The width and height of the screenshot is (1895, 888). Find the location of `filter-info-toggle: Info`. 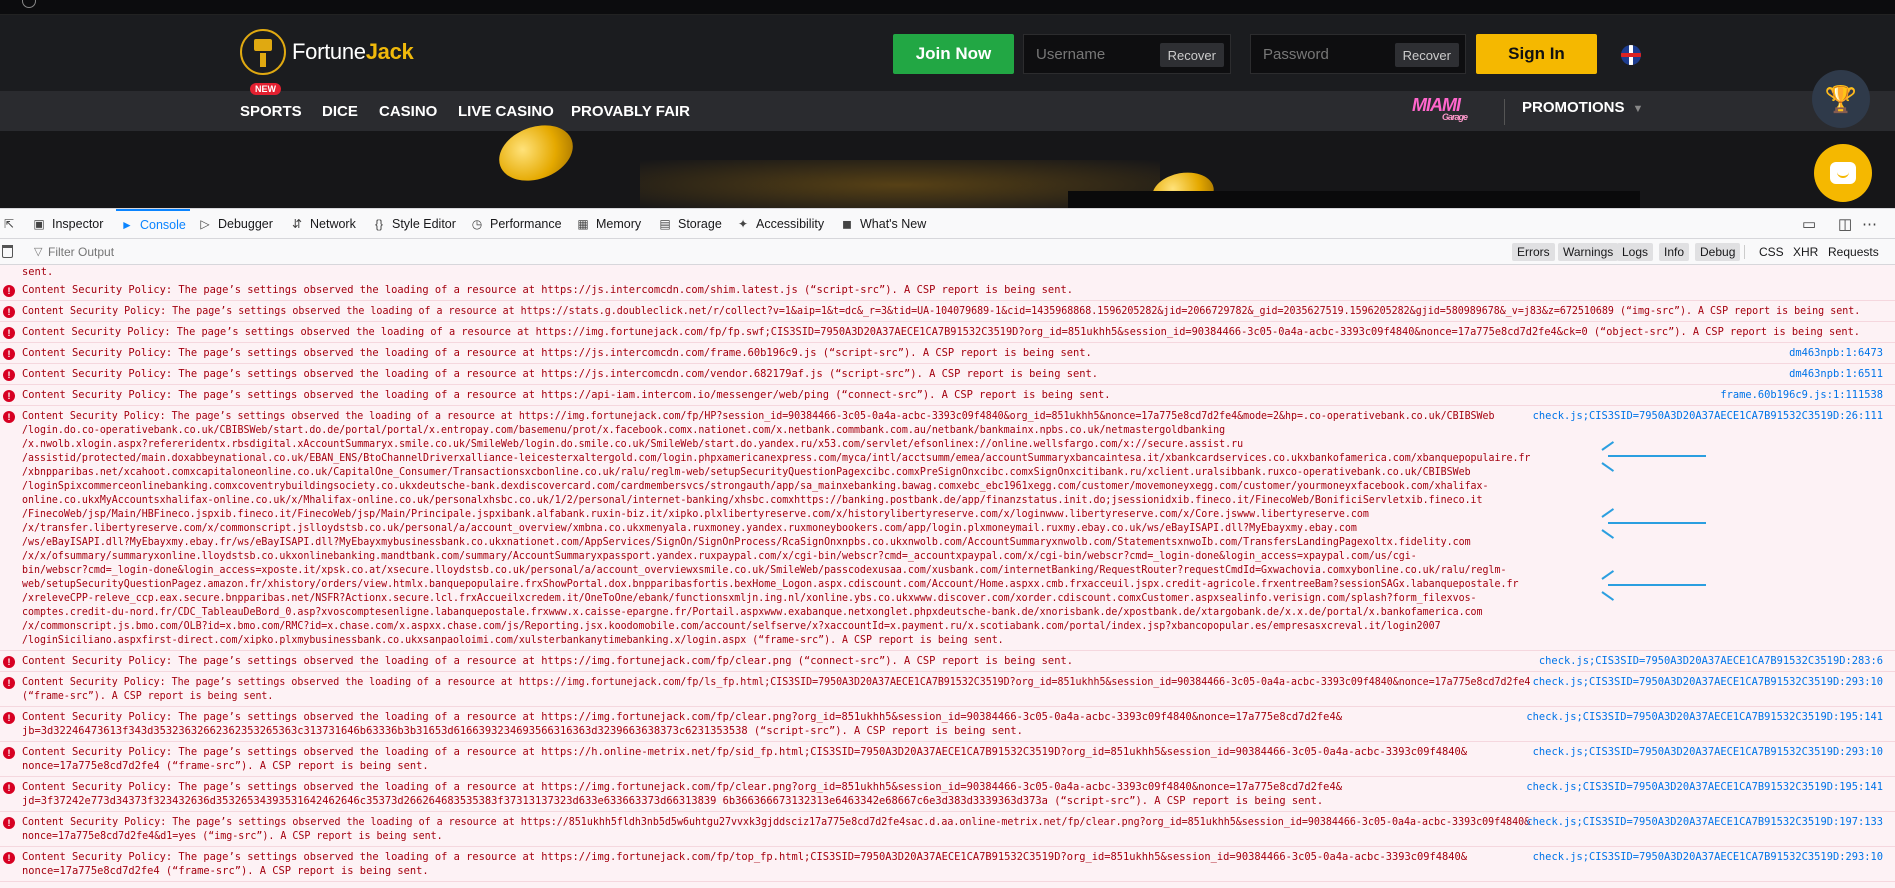

filter-info-toggle: Info is located at coordinates (1674, 252).